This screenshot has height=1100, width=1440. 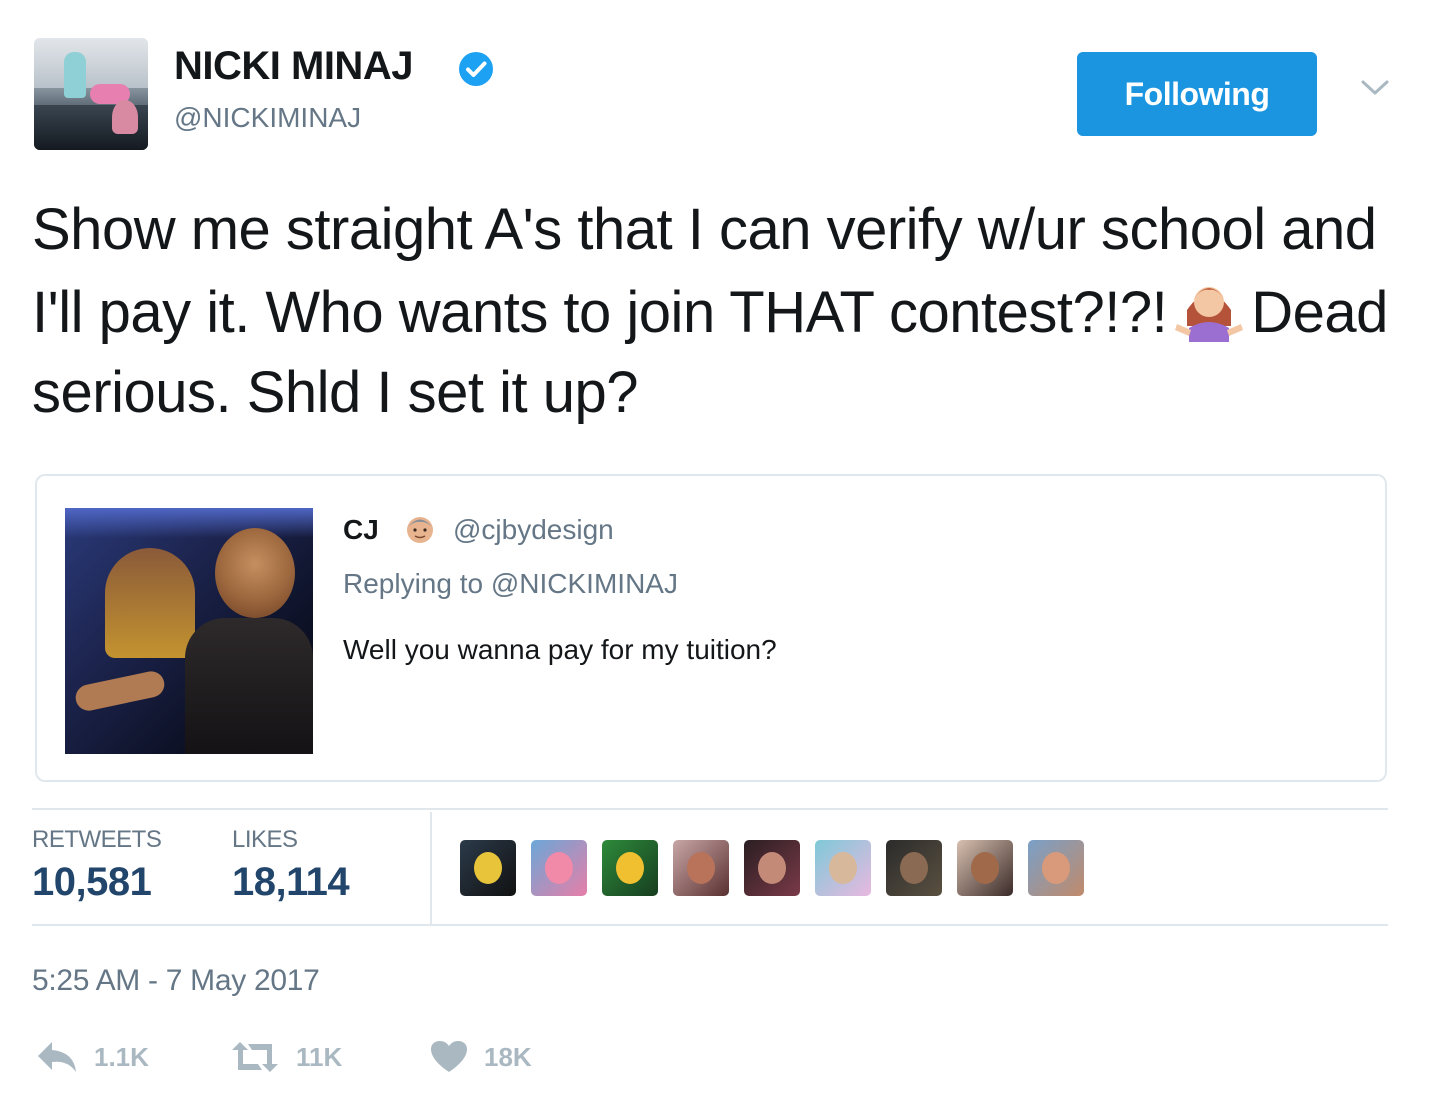 I want to click on retweet-icon, so click(x=255, y=1057).